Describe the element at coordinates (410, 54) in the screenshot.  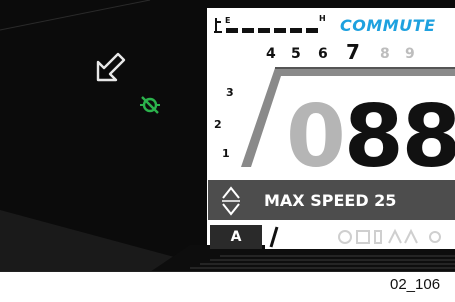
I see `gear-9: 9` at that location.